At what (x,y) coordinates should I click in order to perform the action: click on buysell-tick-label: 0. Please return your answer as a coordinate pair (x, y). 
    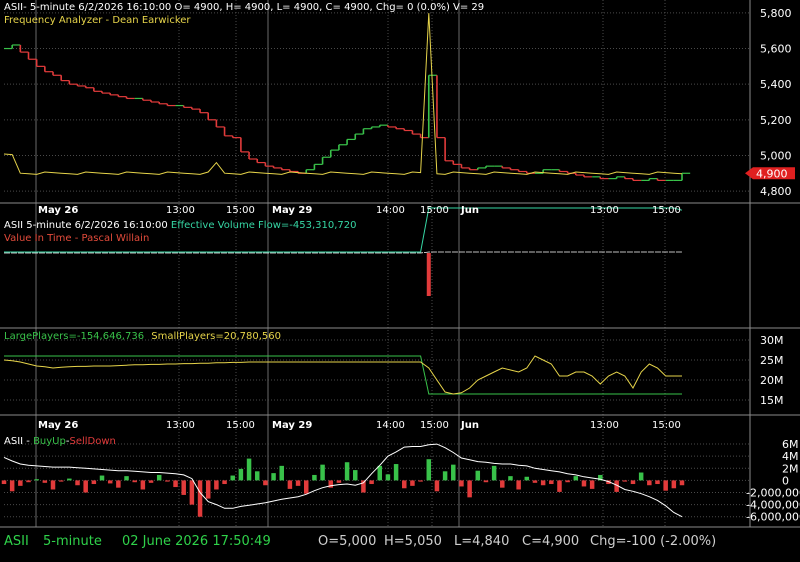
    Looking at the image, I should click on (785, 480).